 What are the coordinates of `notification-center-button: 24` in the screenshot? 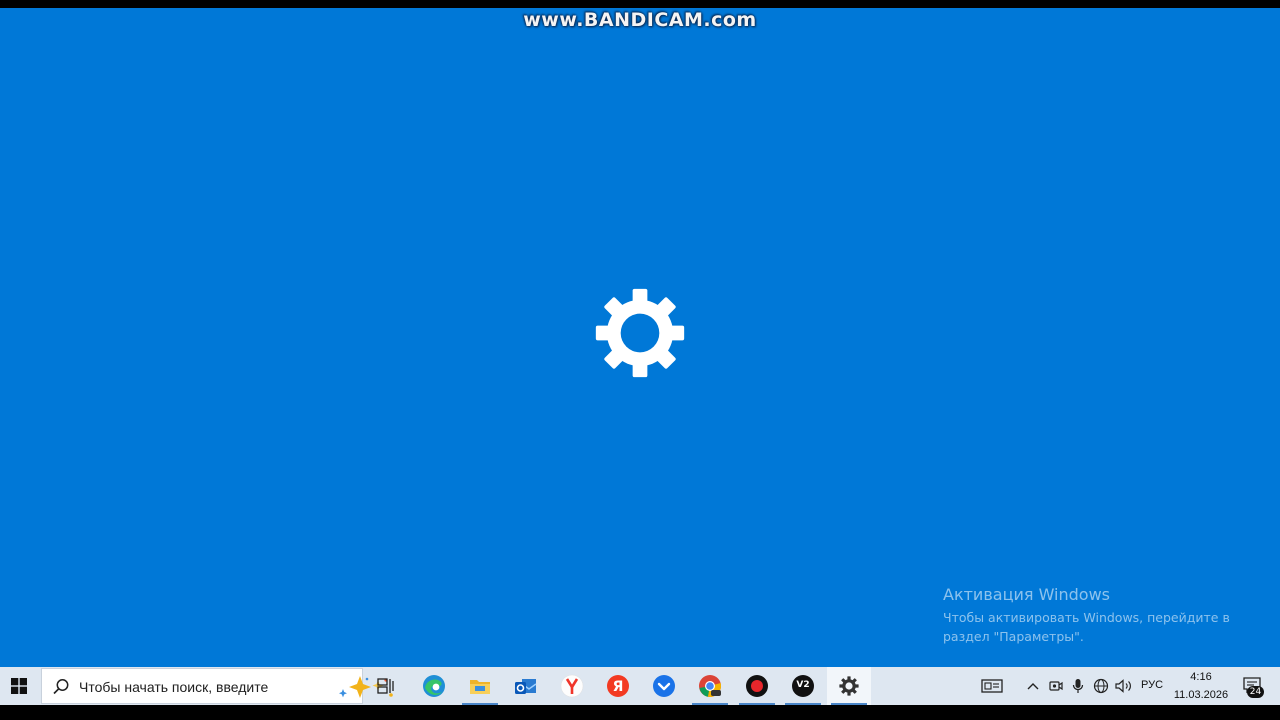 It's located at (1256, 686).